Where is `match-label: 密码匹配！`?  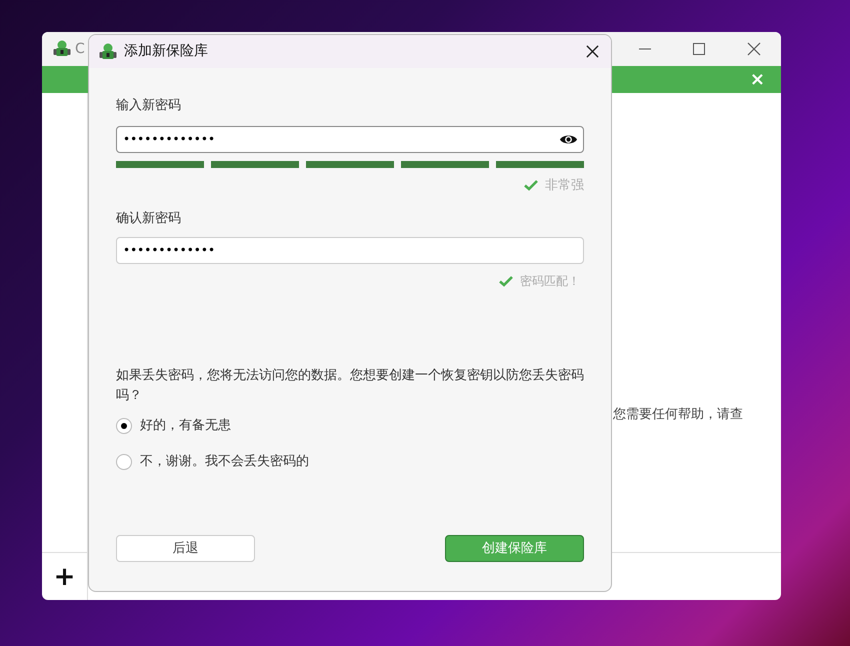 match-label: 密码匹配！ is located at coordinates (550, 281).